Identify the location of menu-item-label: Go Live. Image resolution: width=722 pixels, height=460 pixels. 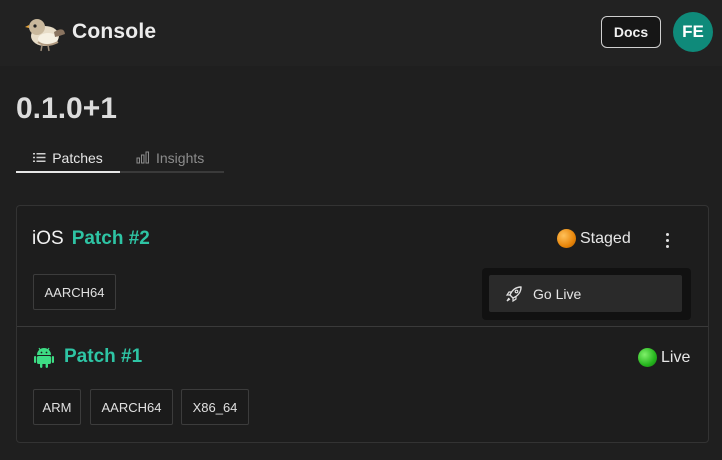
(557, 293).